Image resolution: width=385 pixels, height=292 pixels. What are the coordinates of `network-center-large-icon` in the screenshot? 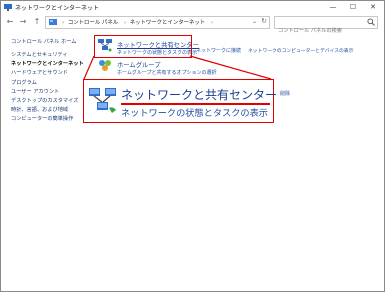 It's located at (102, 100).